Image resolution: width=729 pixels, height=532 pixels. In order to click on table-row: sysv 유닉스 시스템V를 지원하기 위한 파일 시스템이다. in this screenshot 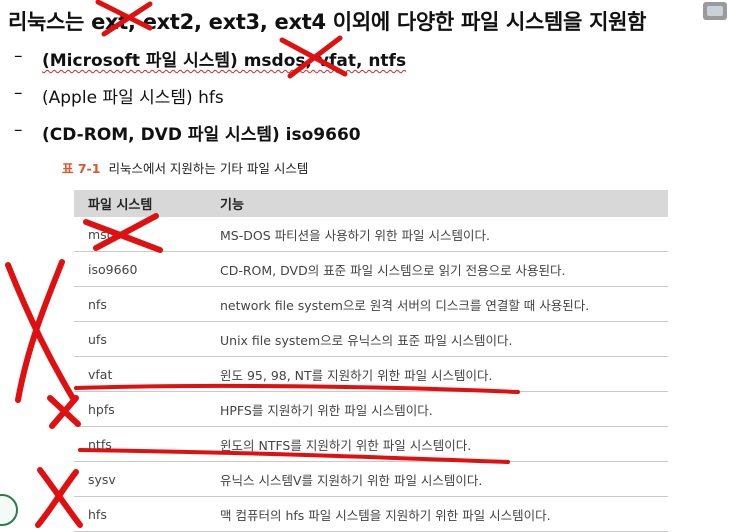, I will do `click(371, 479)`.